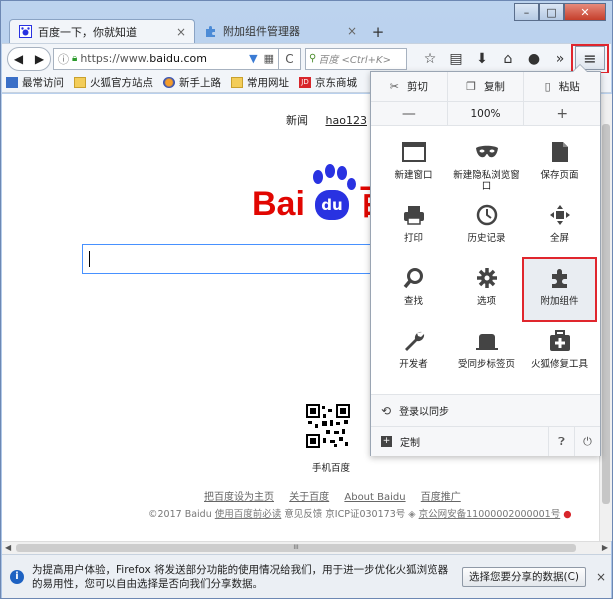  Describe the element at coordinates (162, 58) in the screenshot. I see `url-text: https://www.baidu.com` at that location.